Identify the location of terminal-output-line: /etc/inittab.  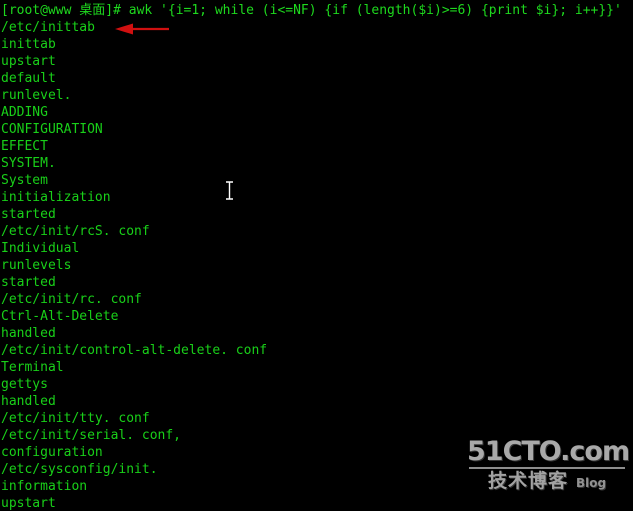
(48, 27).